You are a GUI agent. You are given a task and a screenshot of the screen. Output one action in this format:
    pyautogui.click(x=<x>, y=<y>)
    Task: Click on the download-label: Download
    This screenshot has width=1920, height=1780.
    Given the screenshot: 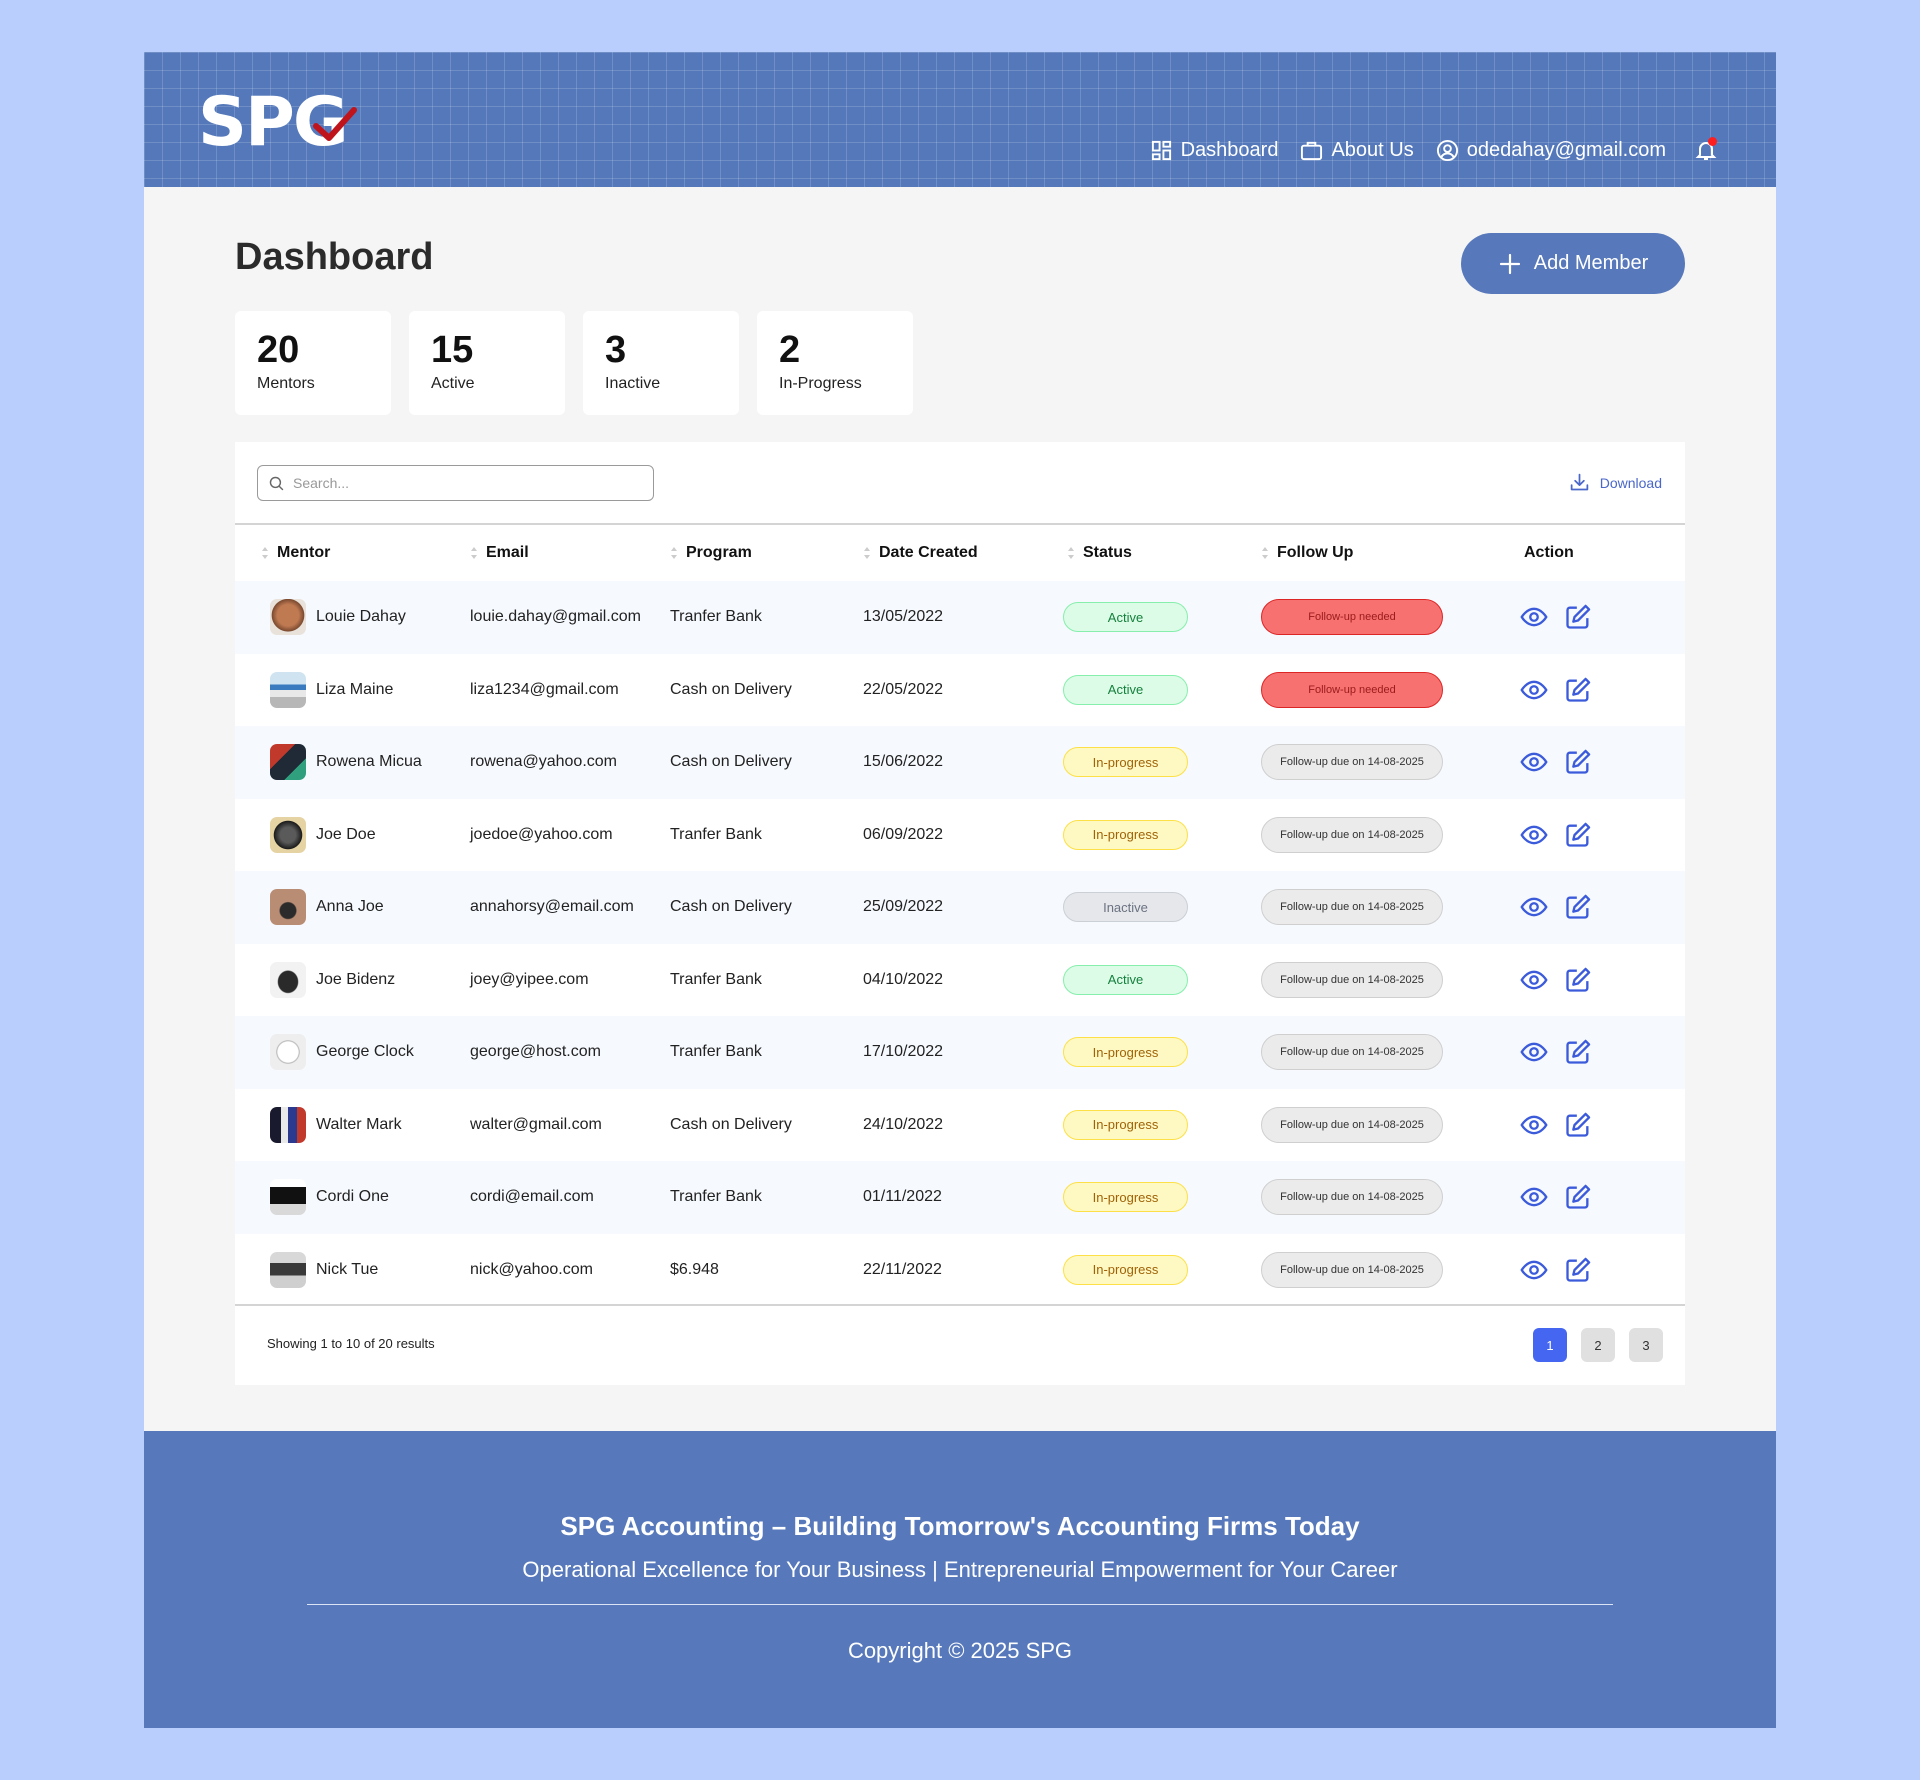 What is the action you would take?
    pyautogui.click(x=1630, y=482)
    